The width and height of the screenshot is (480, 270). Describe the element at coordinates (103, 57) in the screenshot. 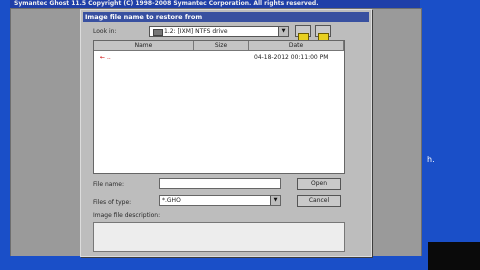

I see `up-arrow-icon: ←` at that location.